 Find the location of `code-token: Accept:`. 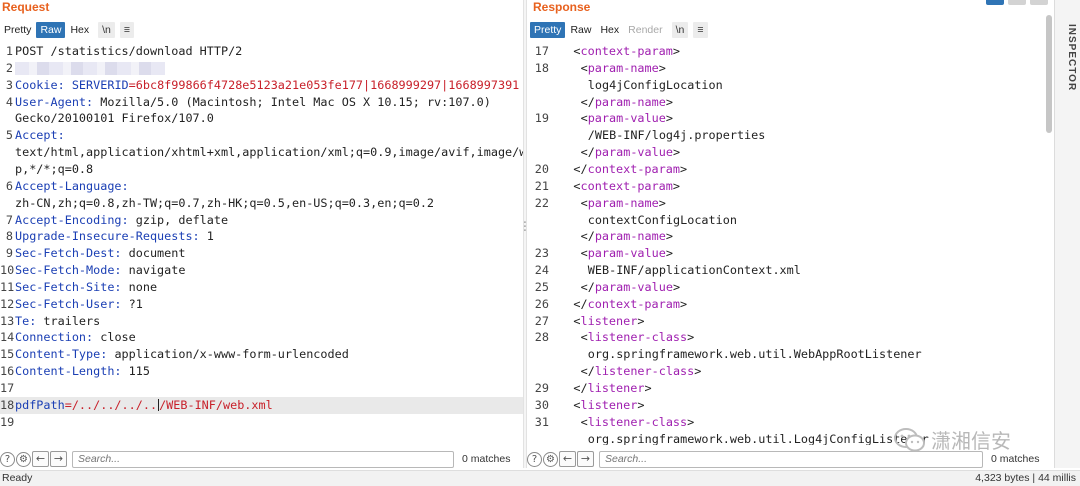

code-token: Accept: is located at coordinates (40, 135).